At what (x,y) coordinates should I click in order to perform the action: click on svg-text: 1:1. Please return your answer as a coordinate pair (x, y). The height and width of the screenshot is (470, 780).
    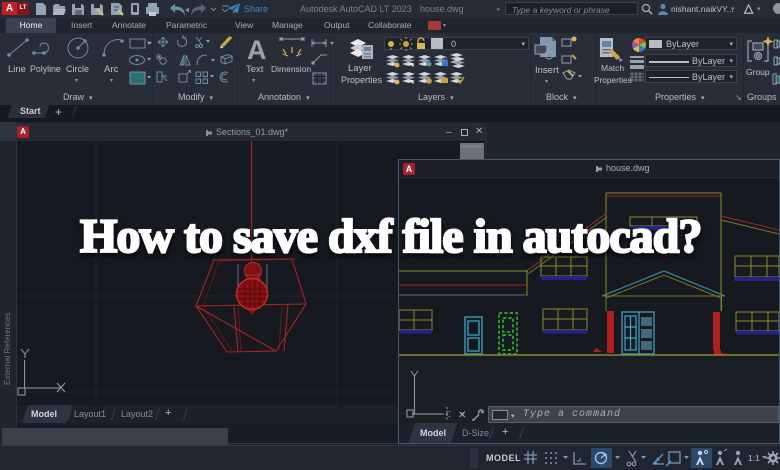
    Looking at the image, I should click on (754, 458).